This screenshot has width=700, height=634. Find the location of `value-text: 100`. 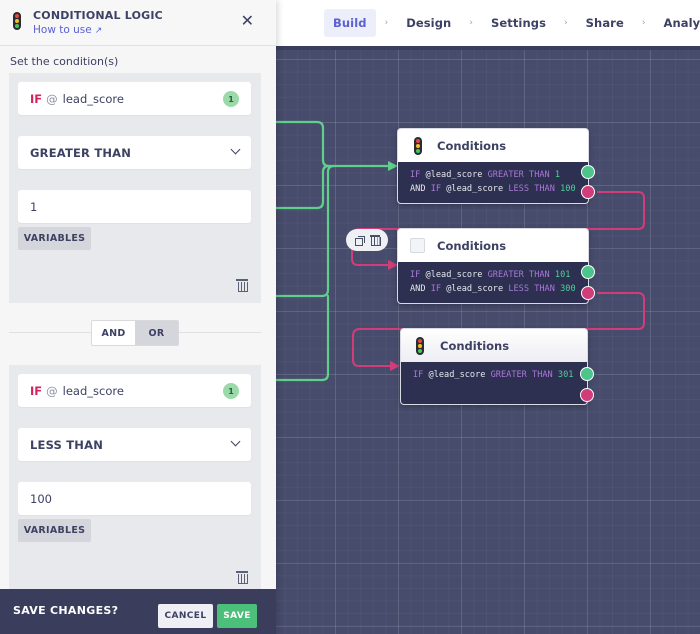

value-text: 100 is located at coordinates (41, 498).